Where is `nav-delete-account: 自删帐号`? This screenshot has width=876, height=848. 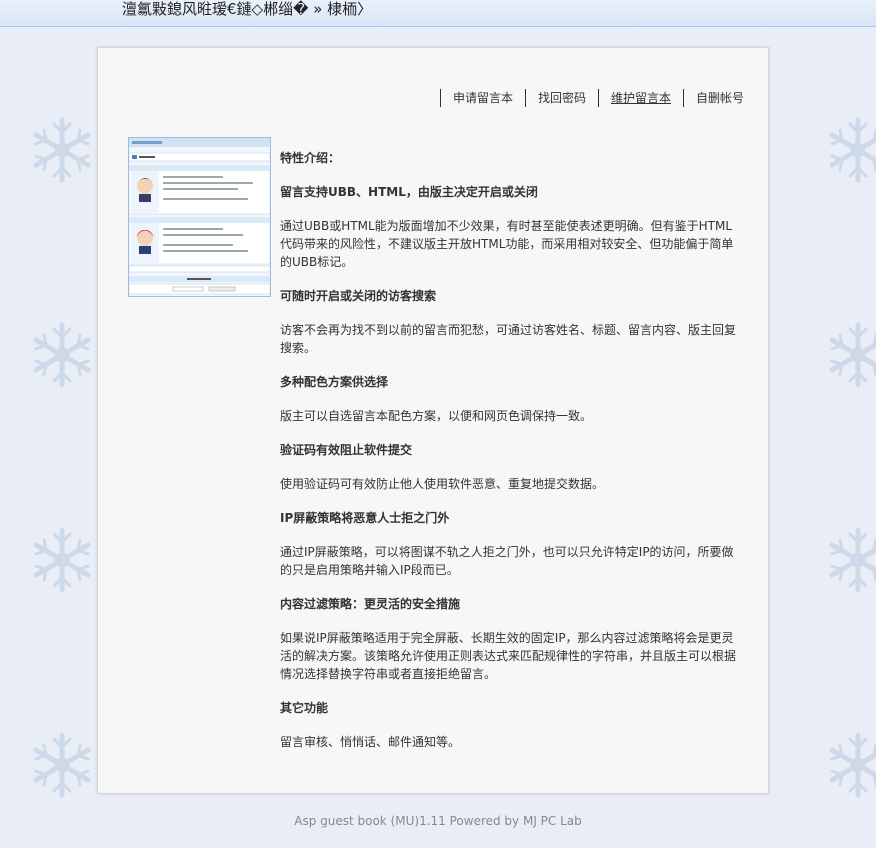
nav-delete-account: 自删帐号 is located at coordinates (713, 98).